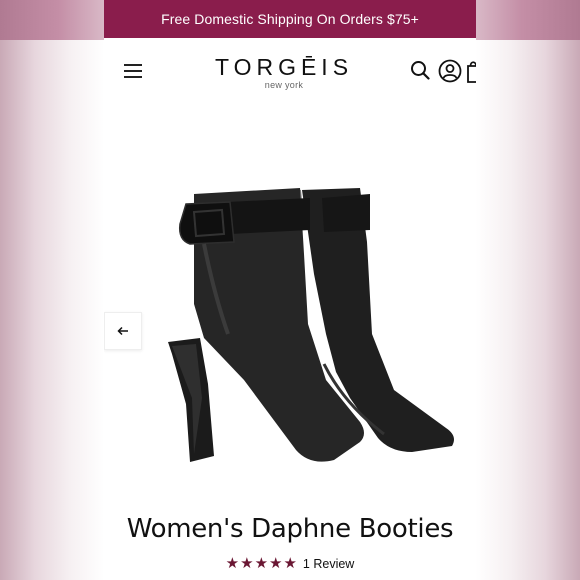 The width and height of the screenshot is (580, 580). Describe the element at coordinates (133, 71) in the screenshot. I see `menu-icon` at that location.